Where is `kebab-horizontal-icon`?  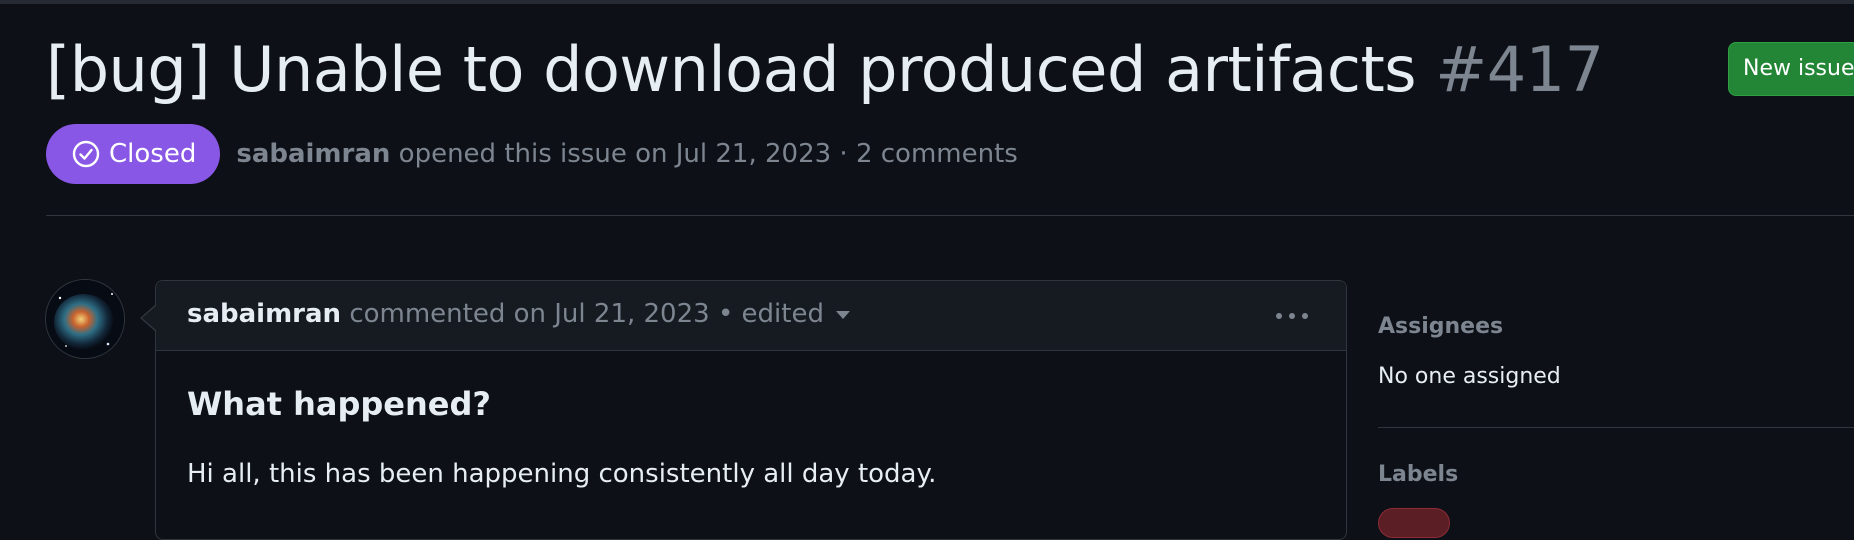
kebab-horizontal-icon is located at coordinates (1292, 316).